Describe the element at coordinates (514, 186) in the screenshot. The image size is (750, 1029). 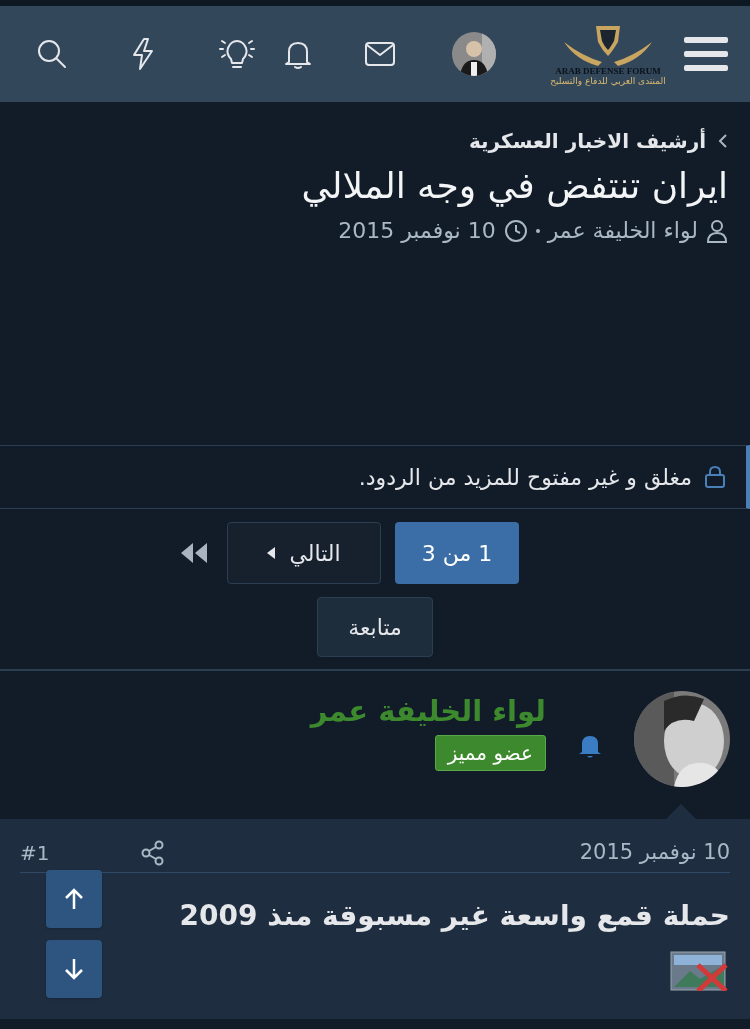
I see `thread-title: ايران تنتفض في وجه الملالي` at that location.